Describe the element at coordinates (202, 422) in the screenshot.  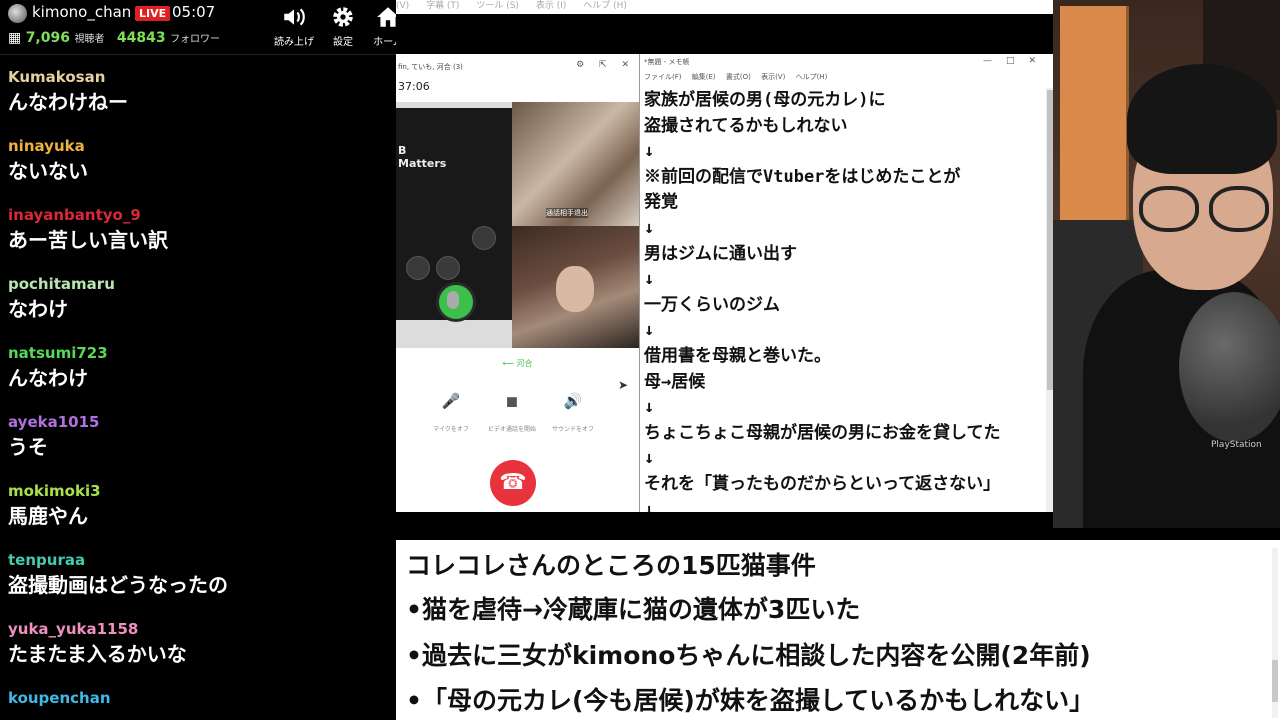
I see `chat-username: ayeka1015` at that location.